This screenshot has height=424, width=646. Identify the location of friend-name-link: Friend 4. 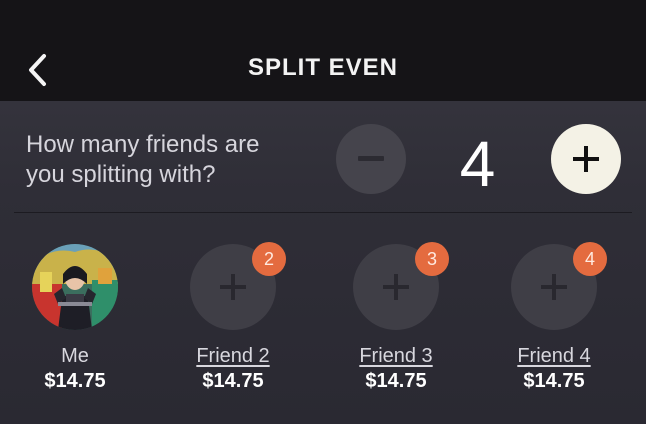
(554, 356).